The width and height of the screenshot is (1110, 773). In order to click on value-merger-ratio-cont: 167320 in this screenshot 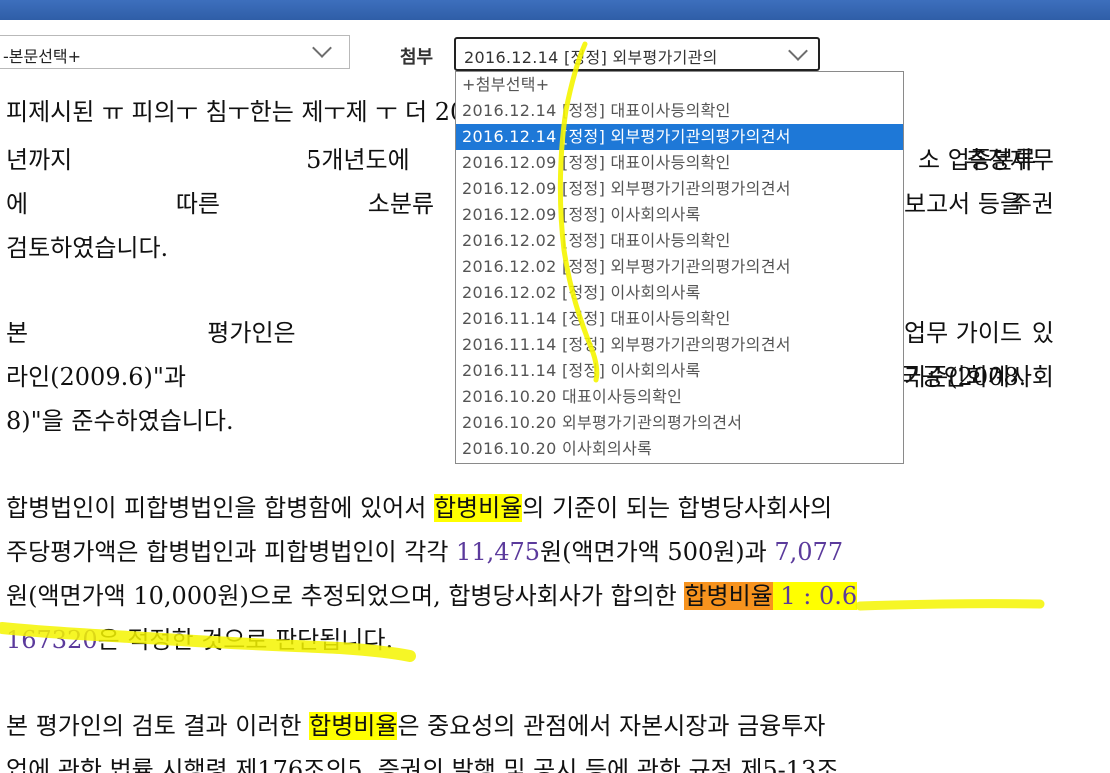, I will do `click(52, 640)`.